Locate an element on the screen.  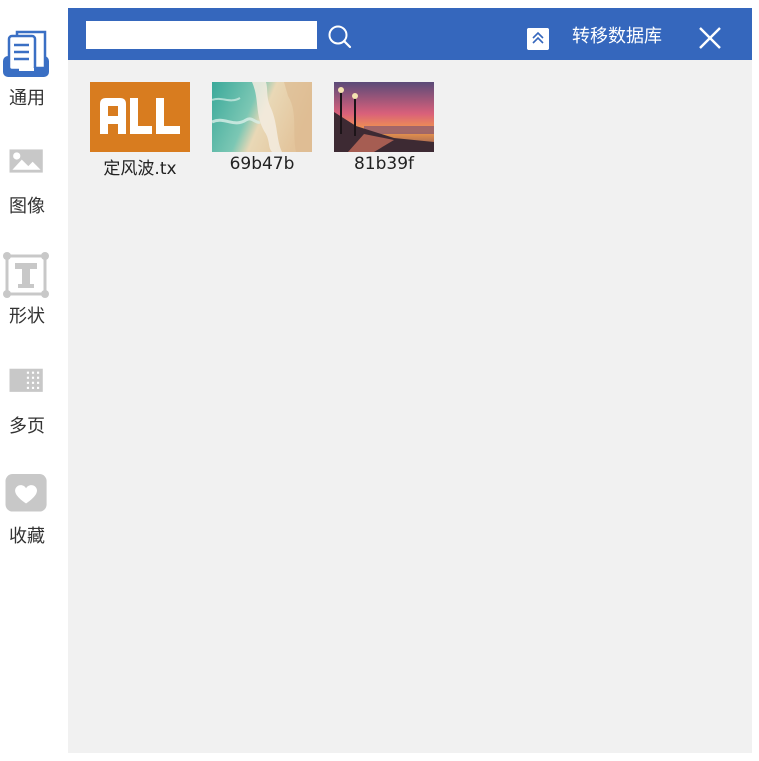
item-label: 69b47b is located at coordinates (262, 164).